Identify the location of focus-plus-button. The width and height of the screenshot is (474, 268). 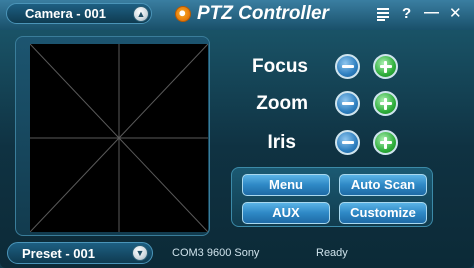
(385, 66).